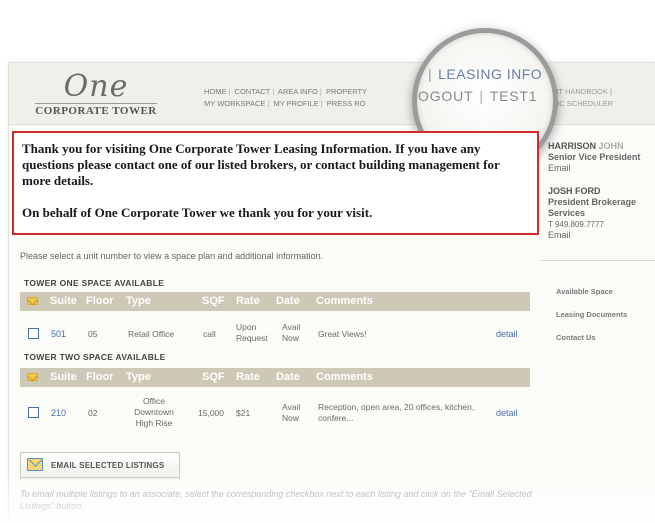 The image size is (655, 523). Describe the element at coordinates (96, 110) in the screenshot. I see `logo-subtitle: CORPORATE TOWER` at that location.